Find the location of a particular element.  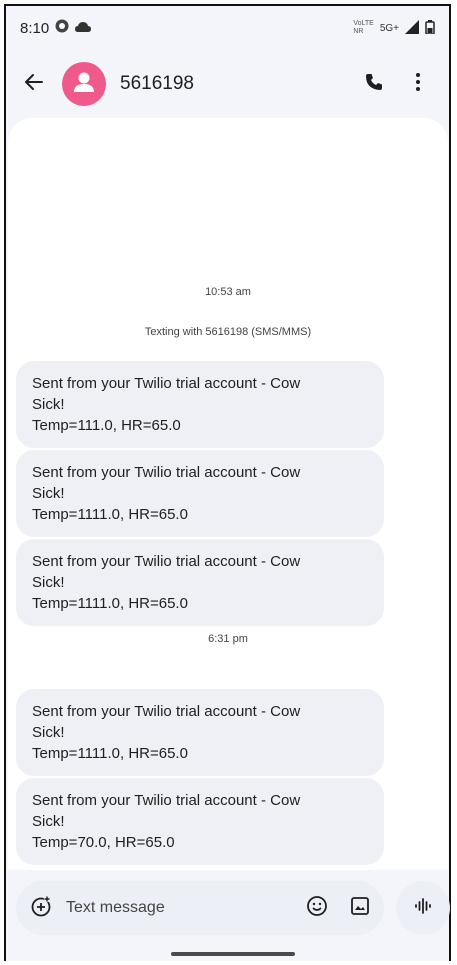

message-composer is located at coordinates (200, 908).